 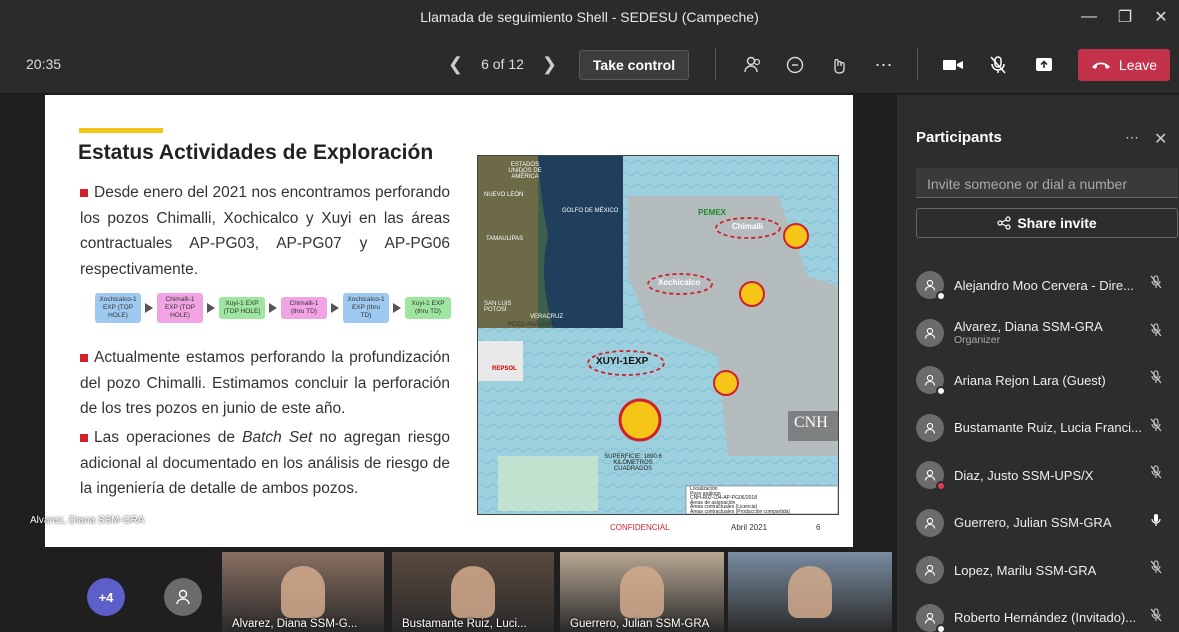 I want to click on leave-label: Leave, so click(x=1138, y=65).